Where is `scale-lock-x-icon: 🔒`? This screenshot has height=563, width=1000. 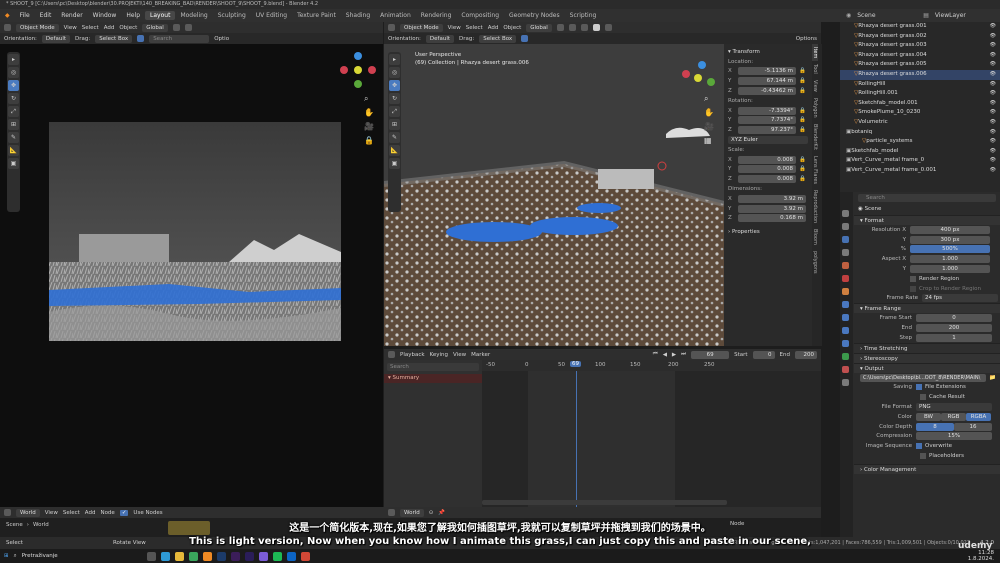 scale-lock-x-icon: 🔒 is located at coordinates (802, 160).